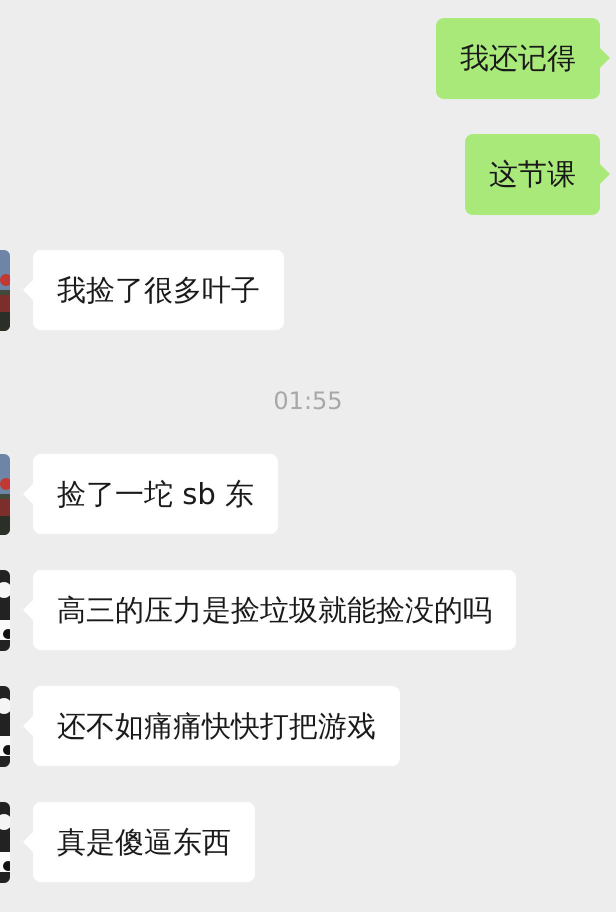 Image resolution: width=616 pixels, height=912 pixels. What do you see at coordinates (274, 610) in the screenshot?
I see `message-bubble: 高三的压力是捡垃圾就能捡没的吗` at bounding box center [274, 610].